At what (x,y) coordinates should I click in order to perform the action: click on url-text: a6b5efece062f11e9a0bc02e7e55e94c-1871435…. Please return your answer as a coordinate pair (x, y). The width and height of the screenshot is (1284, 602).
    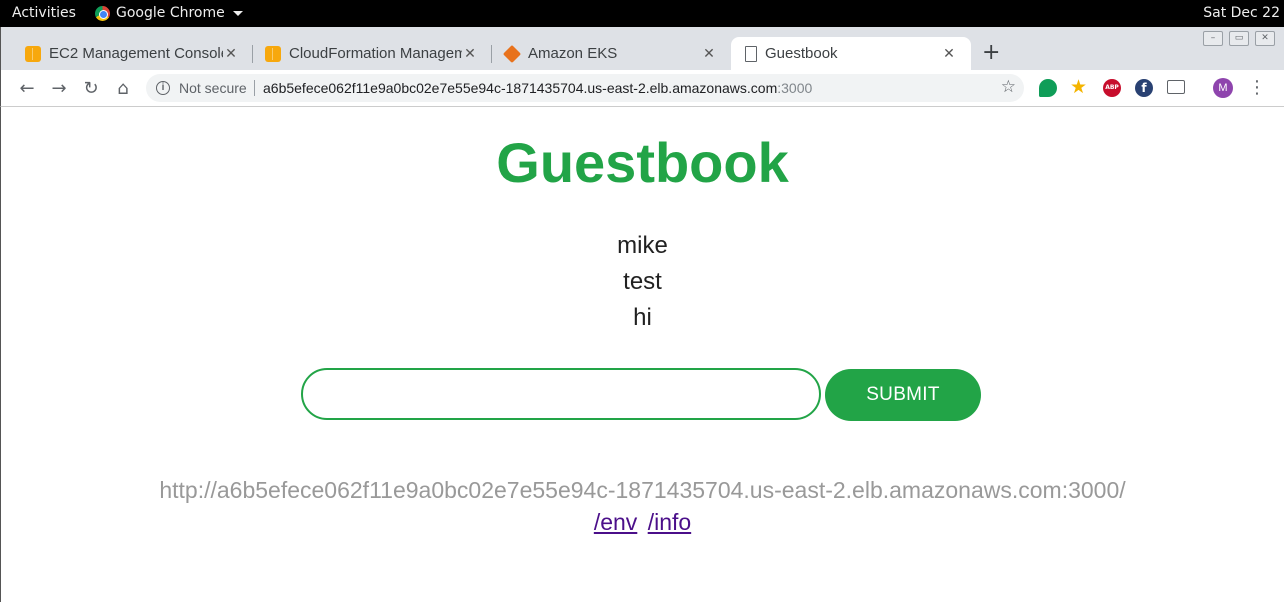
    Looking at the image, I should click on (537, 88).